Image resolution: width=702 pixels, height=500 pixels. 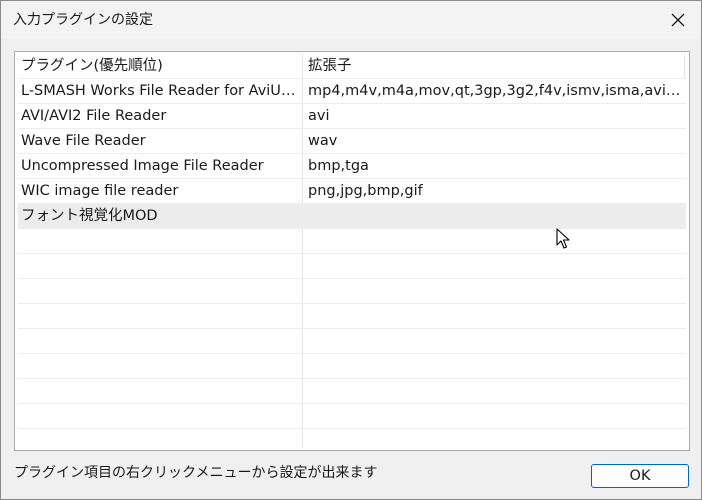 What do you see at coordinates (496, 66) in the screenshot?
I see `column-header-extension: 拡張子` at bounding box center [496, 66].